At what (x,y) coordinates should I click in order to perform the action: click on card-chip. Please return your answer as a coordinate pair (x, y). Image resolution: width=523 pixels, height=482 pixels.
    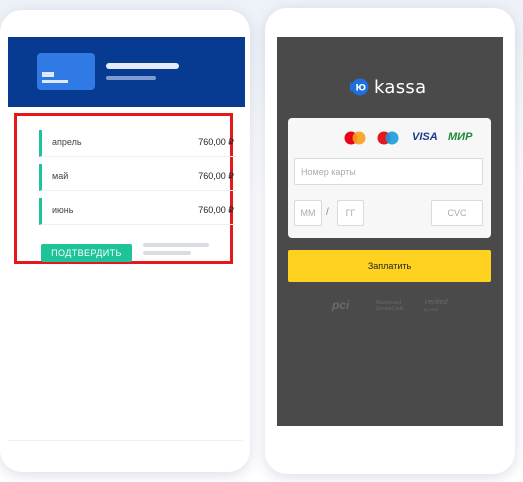
    Looking at the image, I should click on (48, 74).